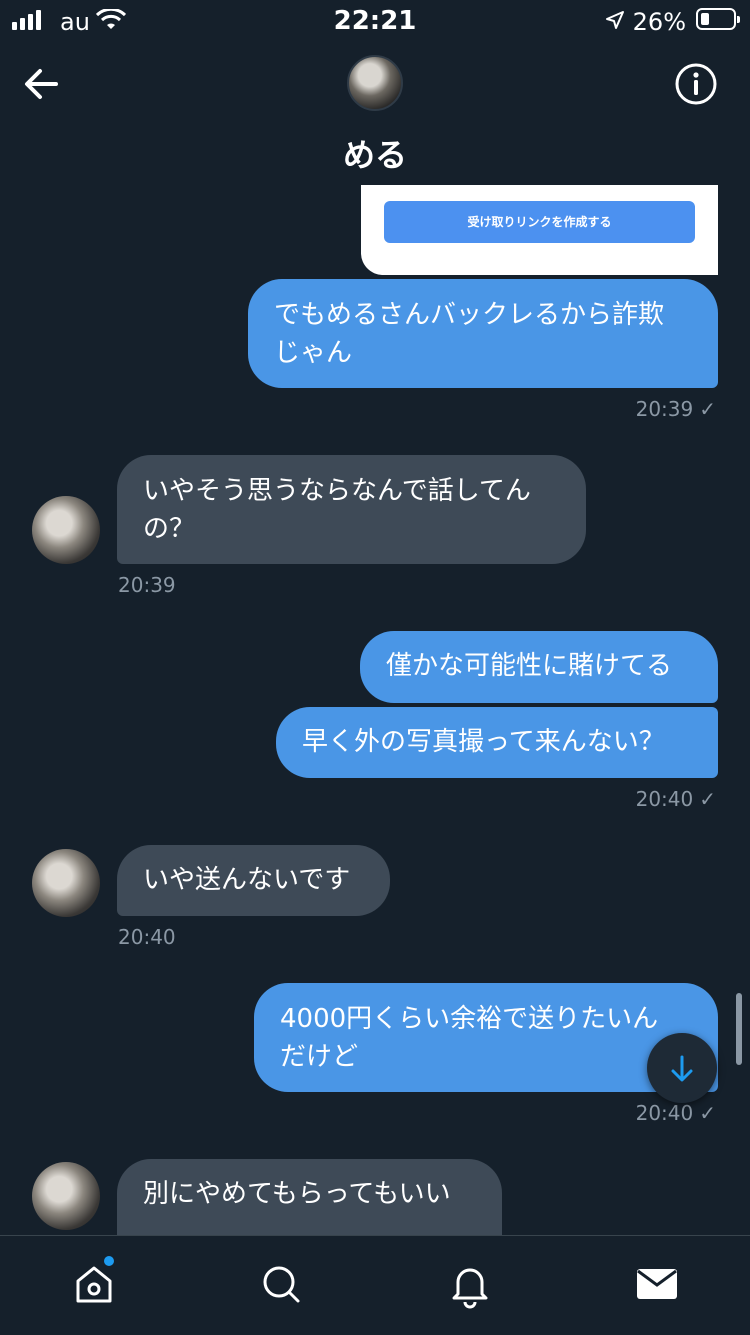  I want to click on home-icon, so click(94, 1284).